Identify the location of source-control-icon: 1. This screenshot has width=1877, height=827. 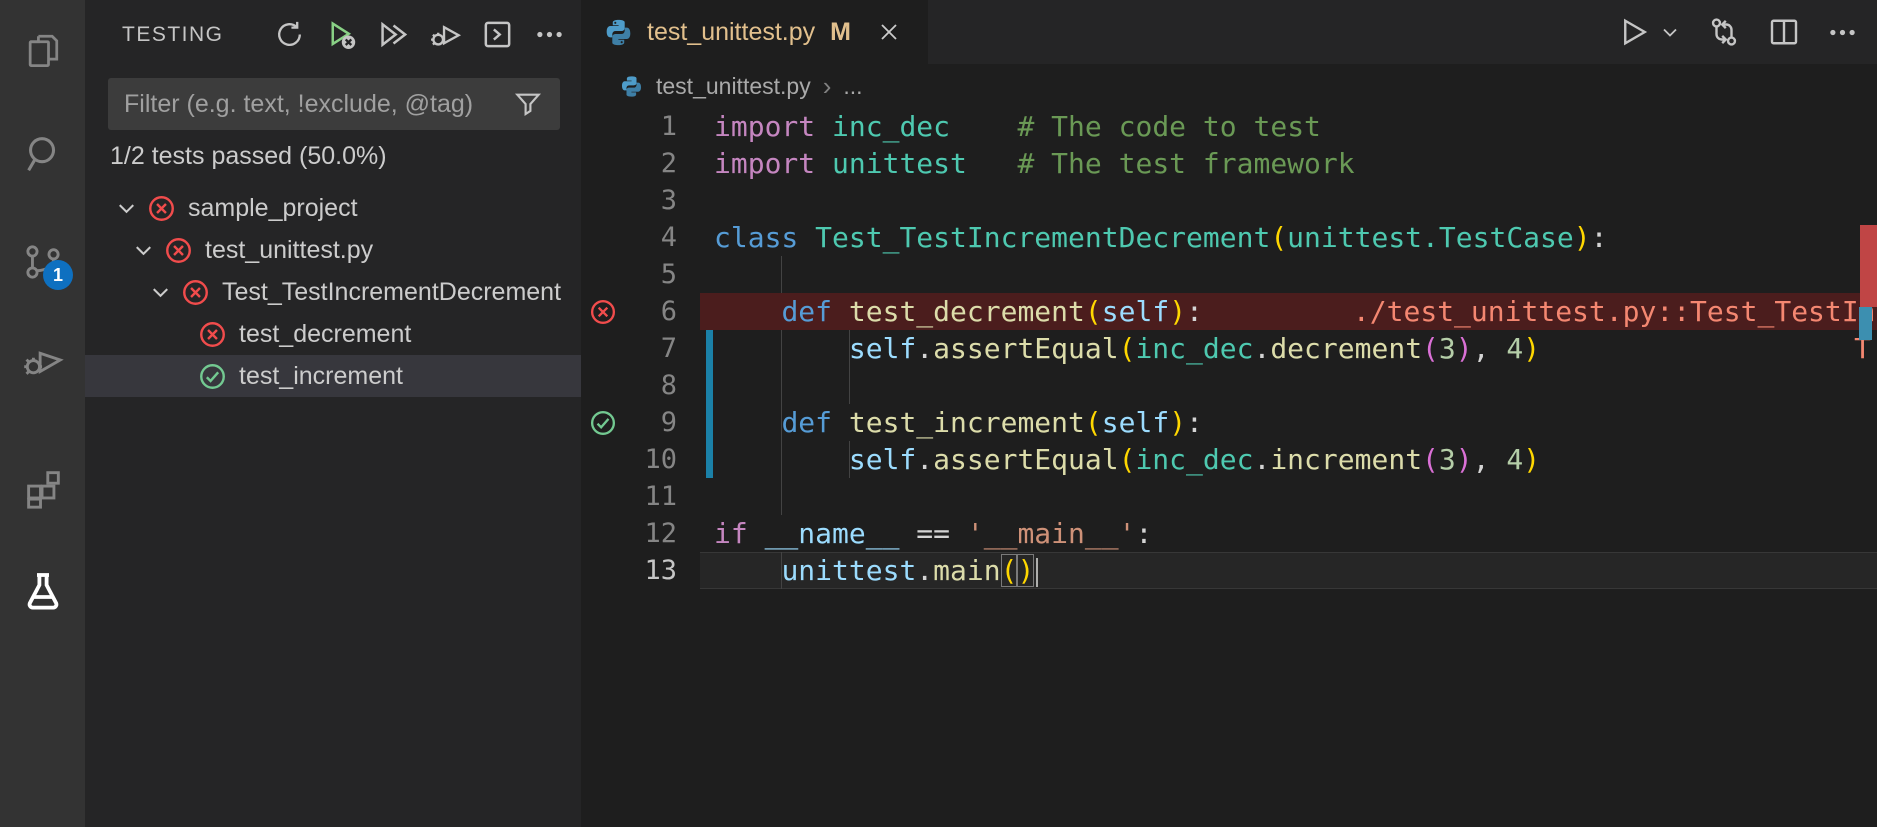
(42, 262).